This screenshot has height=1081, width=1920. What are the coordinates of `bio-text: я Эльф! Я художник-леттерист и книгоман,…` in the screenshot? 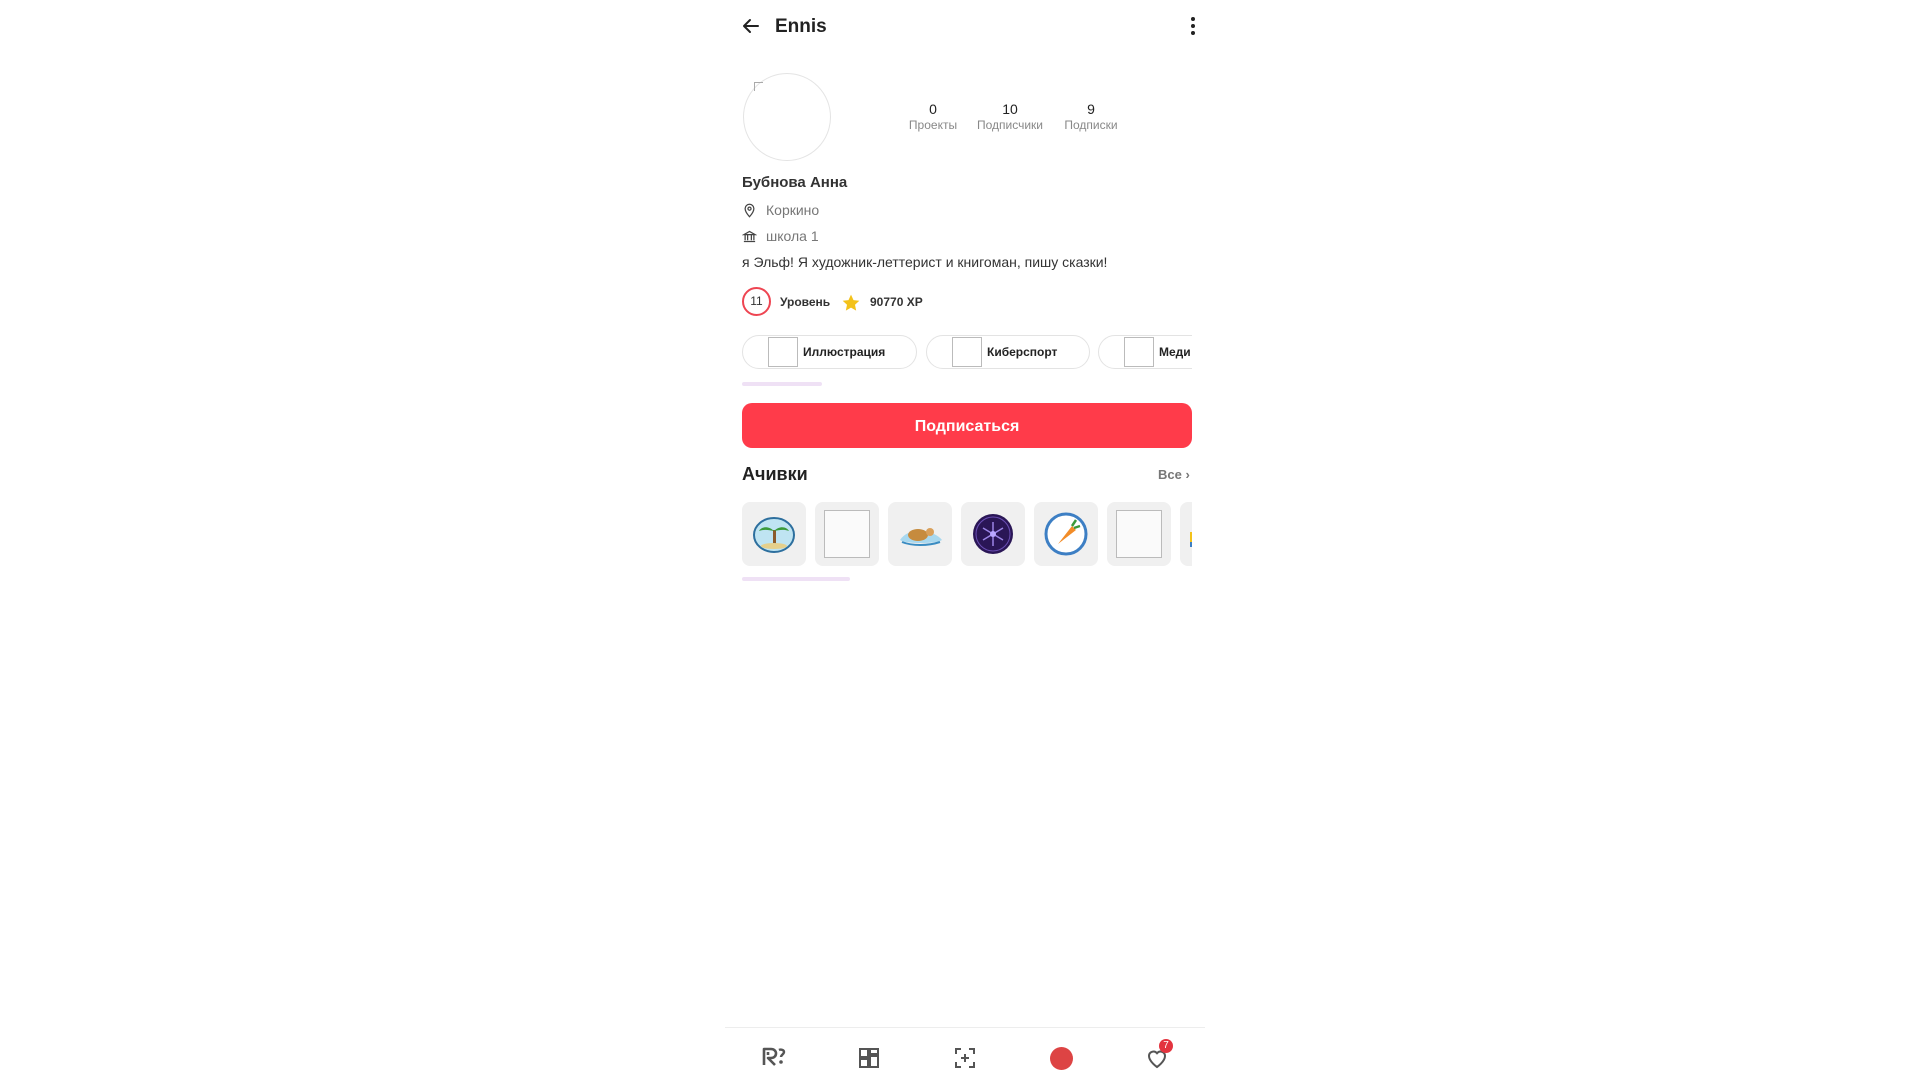 It's located at (925, 262).